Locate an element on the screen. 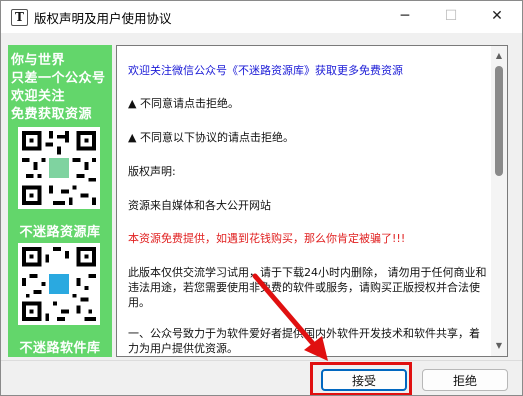 The image size is (523, 396). agreement-paragraph: 欢迎关注微信公众号《不迷路资源库》获取更多免费资源 is located at coordinates (265, 70).